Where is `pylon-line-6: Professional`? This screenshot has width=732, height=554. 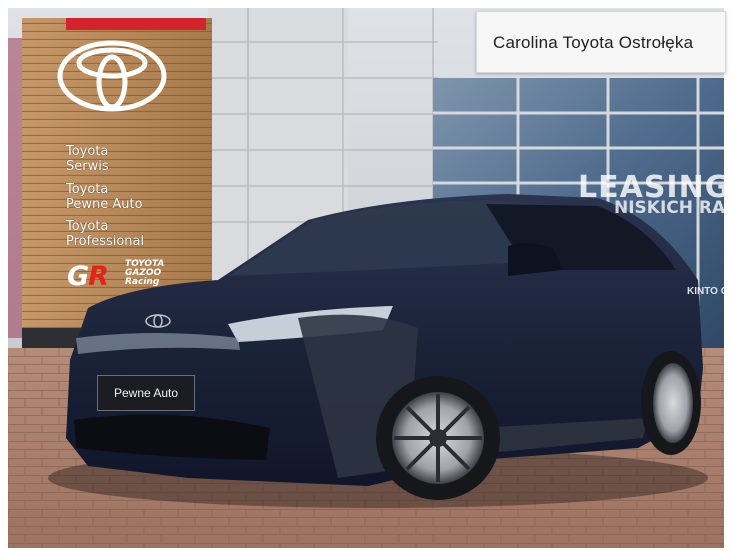
pylon-line-6: Professional is located at coordinates (105, 241).